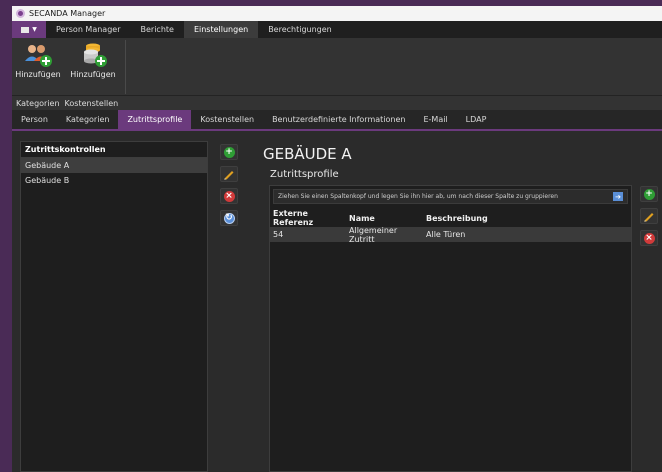  I want to click on column-header-name: Name, so click(384, 218).